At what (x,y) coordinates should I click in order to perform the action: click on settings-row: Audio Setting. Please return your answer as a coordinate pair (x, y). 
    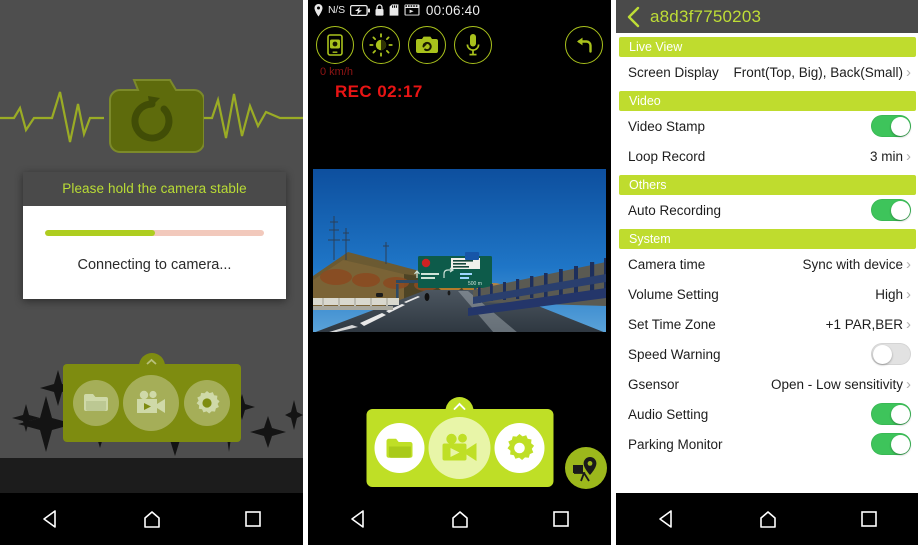
    Looking at the image, I should click on (767, 414).